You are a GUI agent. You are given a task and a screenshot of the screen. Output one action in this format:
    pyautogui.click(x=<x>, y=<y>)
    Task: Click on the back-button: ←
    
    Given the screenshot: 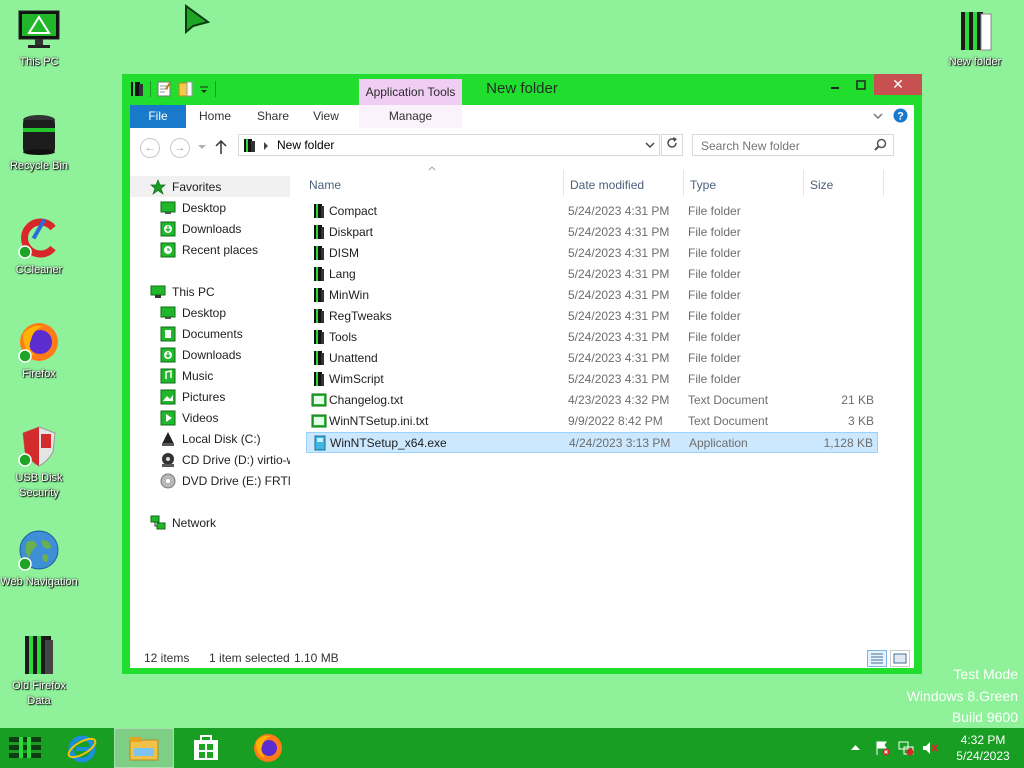 What is the action you would take?
    pyautogui.click(x=150, y=148)
    